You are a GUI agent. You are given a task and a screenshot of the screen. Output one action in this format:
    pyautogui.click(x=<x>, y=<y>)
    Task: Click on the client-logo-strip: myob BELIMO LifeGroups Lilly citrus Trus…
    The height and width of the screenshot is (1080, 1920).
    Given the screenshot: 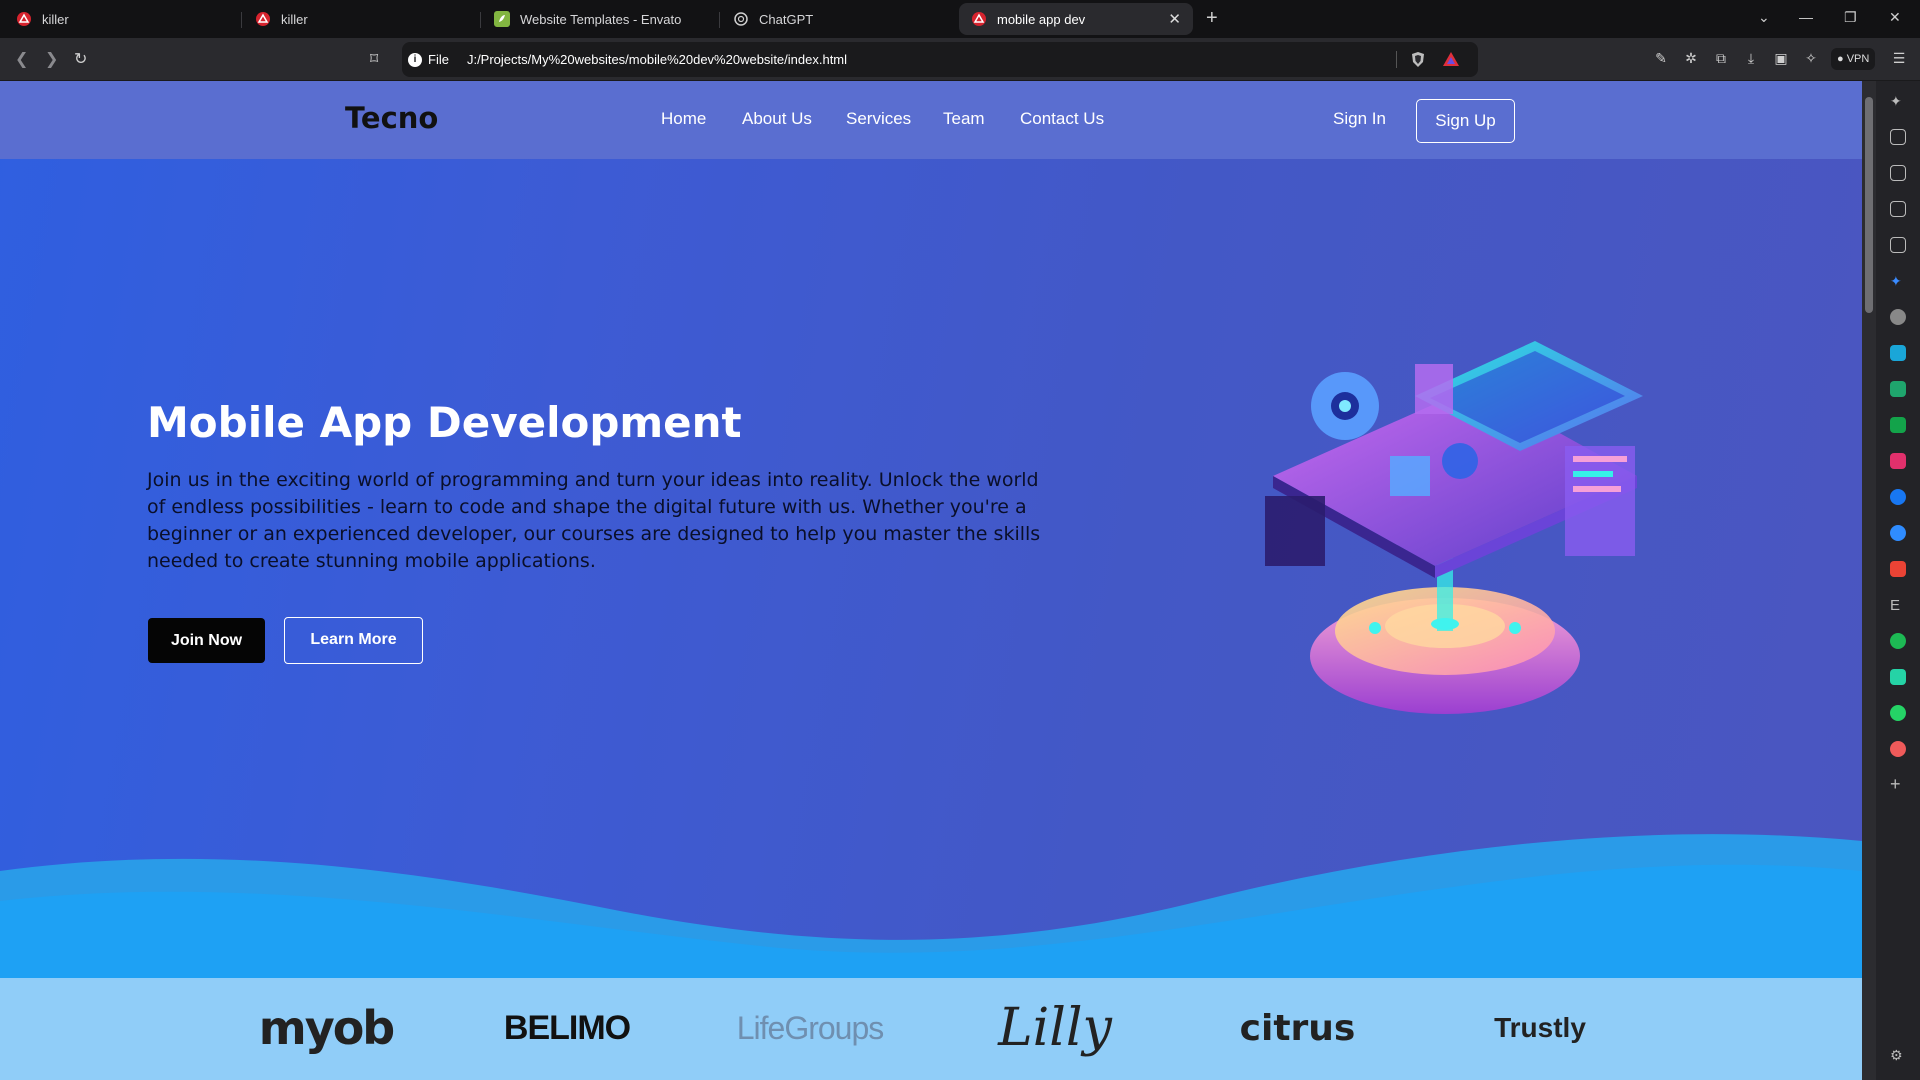 What is the action you would take?
    pyautogui.click(x=931, y=1029)
    